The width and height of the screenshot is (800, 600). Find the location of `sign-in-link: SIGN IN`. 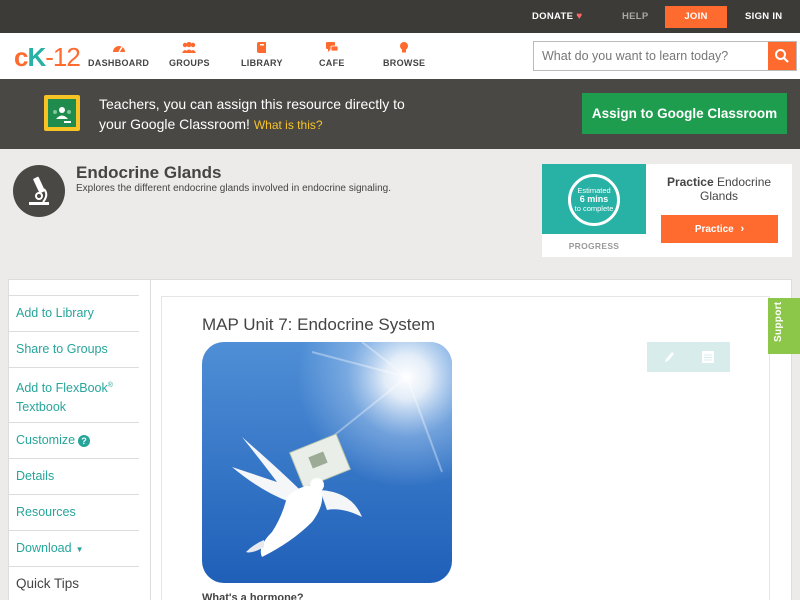

sign-in-link: SIGN IN is located at coordinates (763, 16).